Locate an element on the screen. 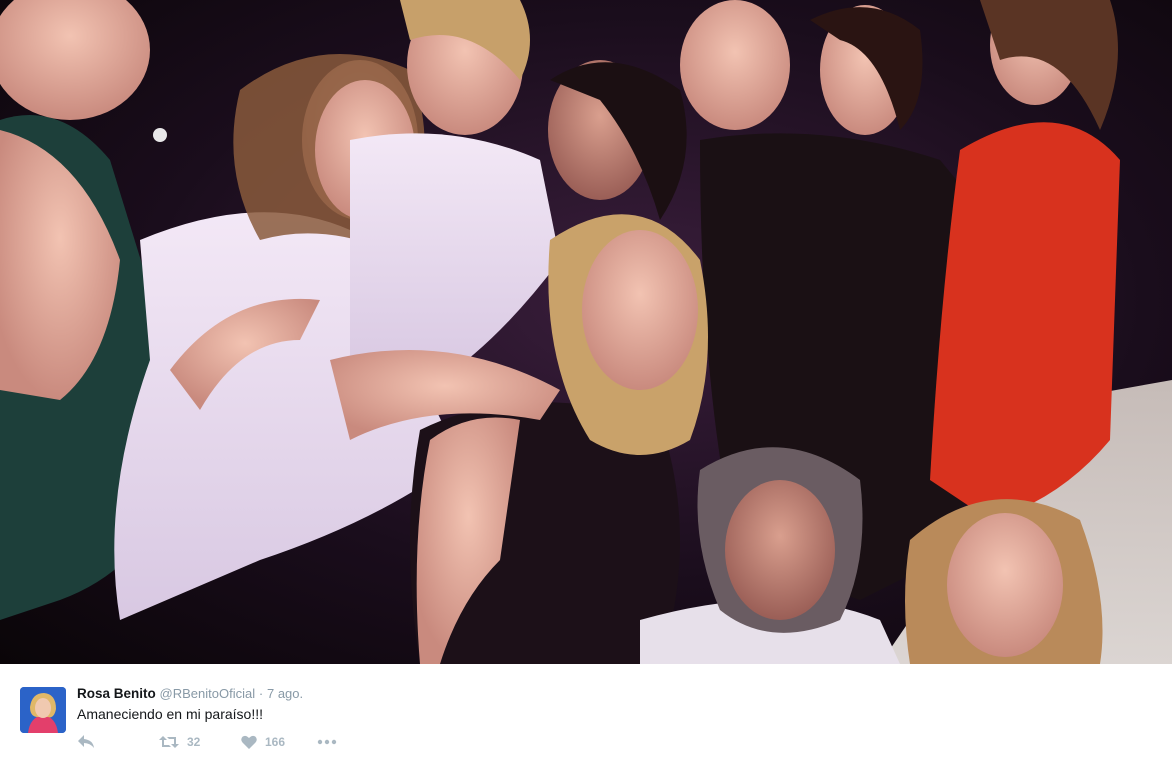  like-button: 166 is located at coordinates (279, 742).